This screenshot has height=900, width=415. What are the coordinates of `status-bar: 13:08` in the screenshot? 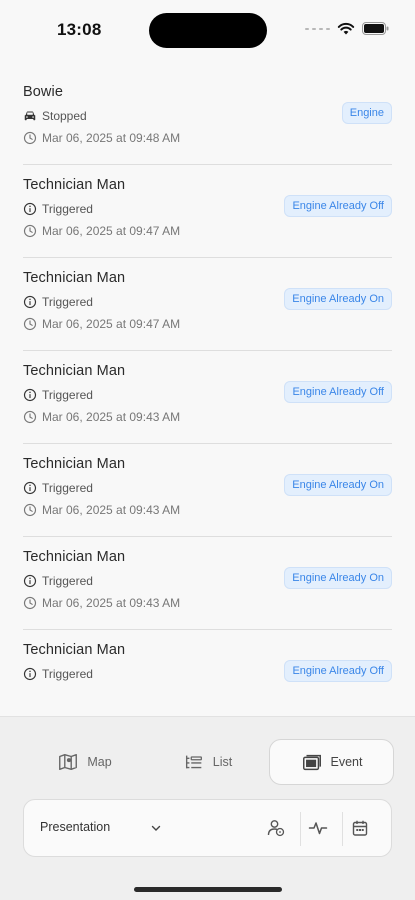 It's located at (207, 31).